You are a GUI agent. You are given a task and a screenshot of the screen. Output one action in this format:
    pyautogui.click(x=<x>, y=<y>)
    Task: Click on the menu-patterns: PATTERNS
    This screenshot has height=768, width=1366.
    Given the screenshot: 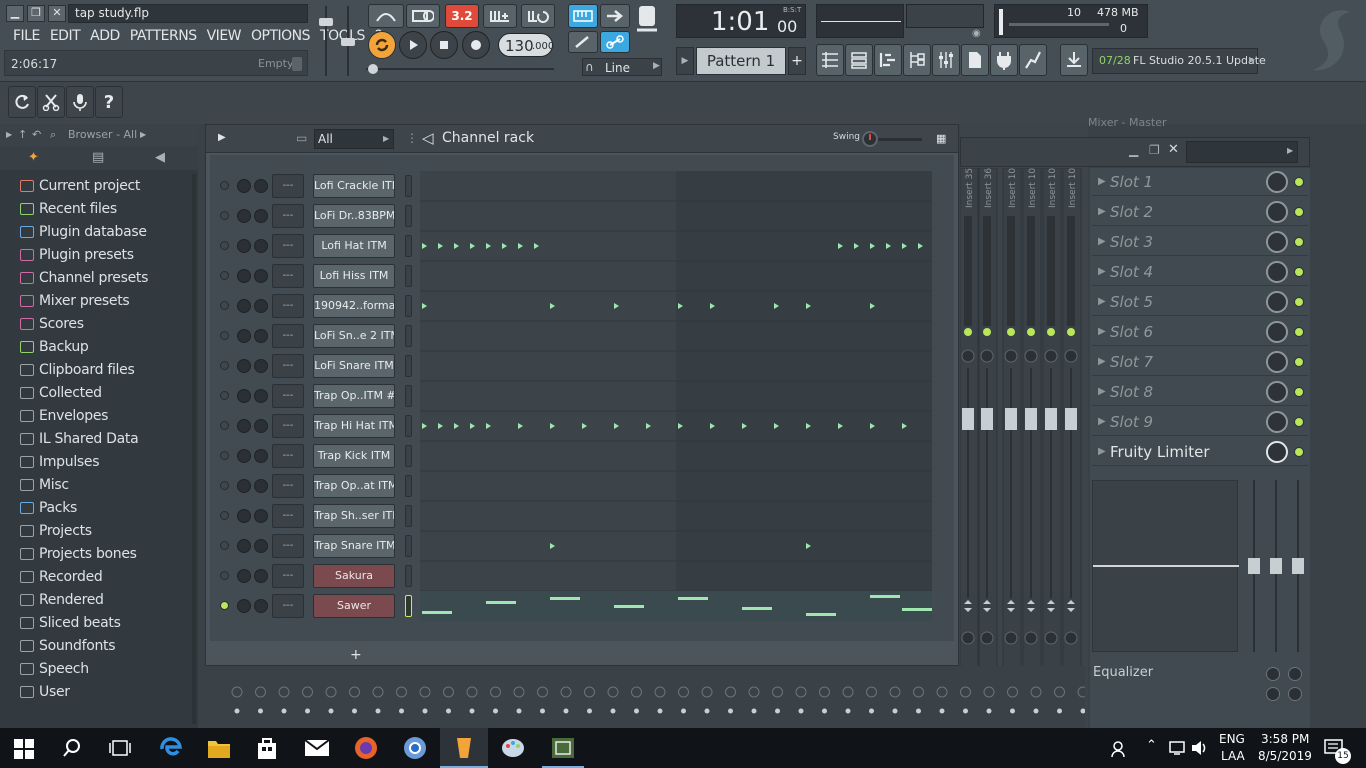 What is the action you would take?
    pyautogui.click(x=163, y=36)
    